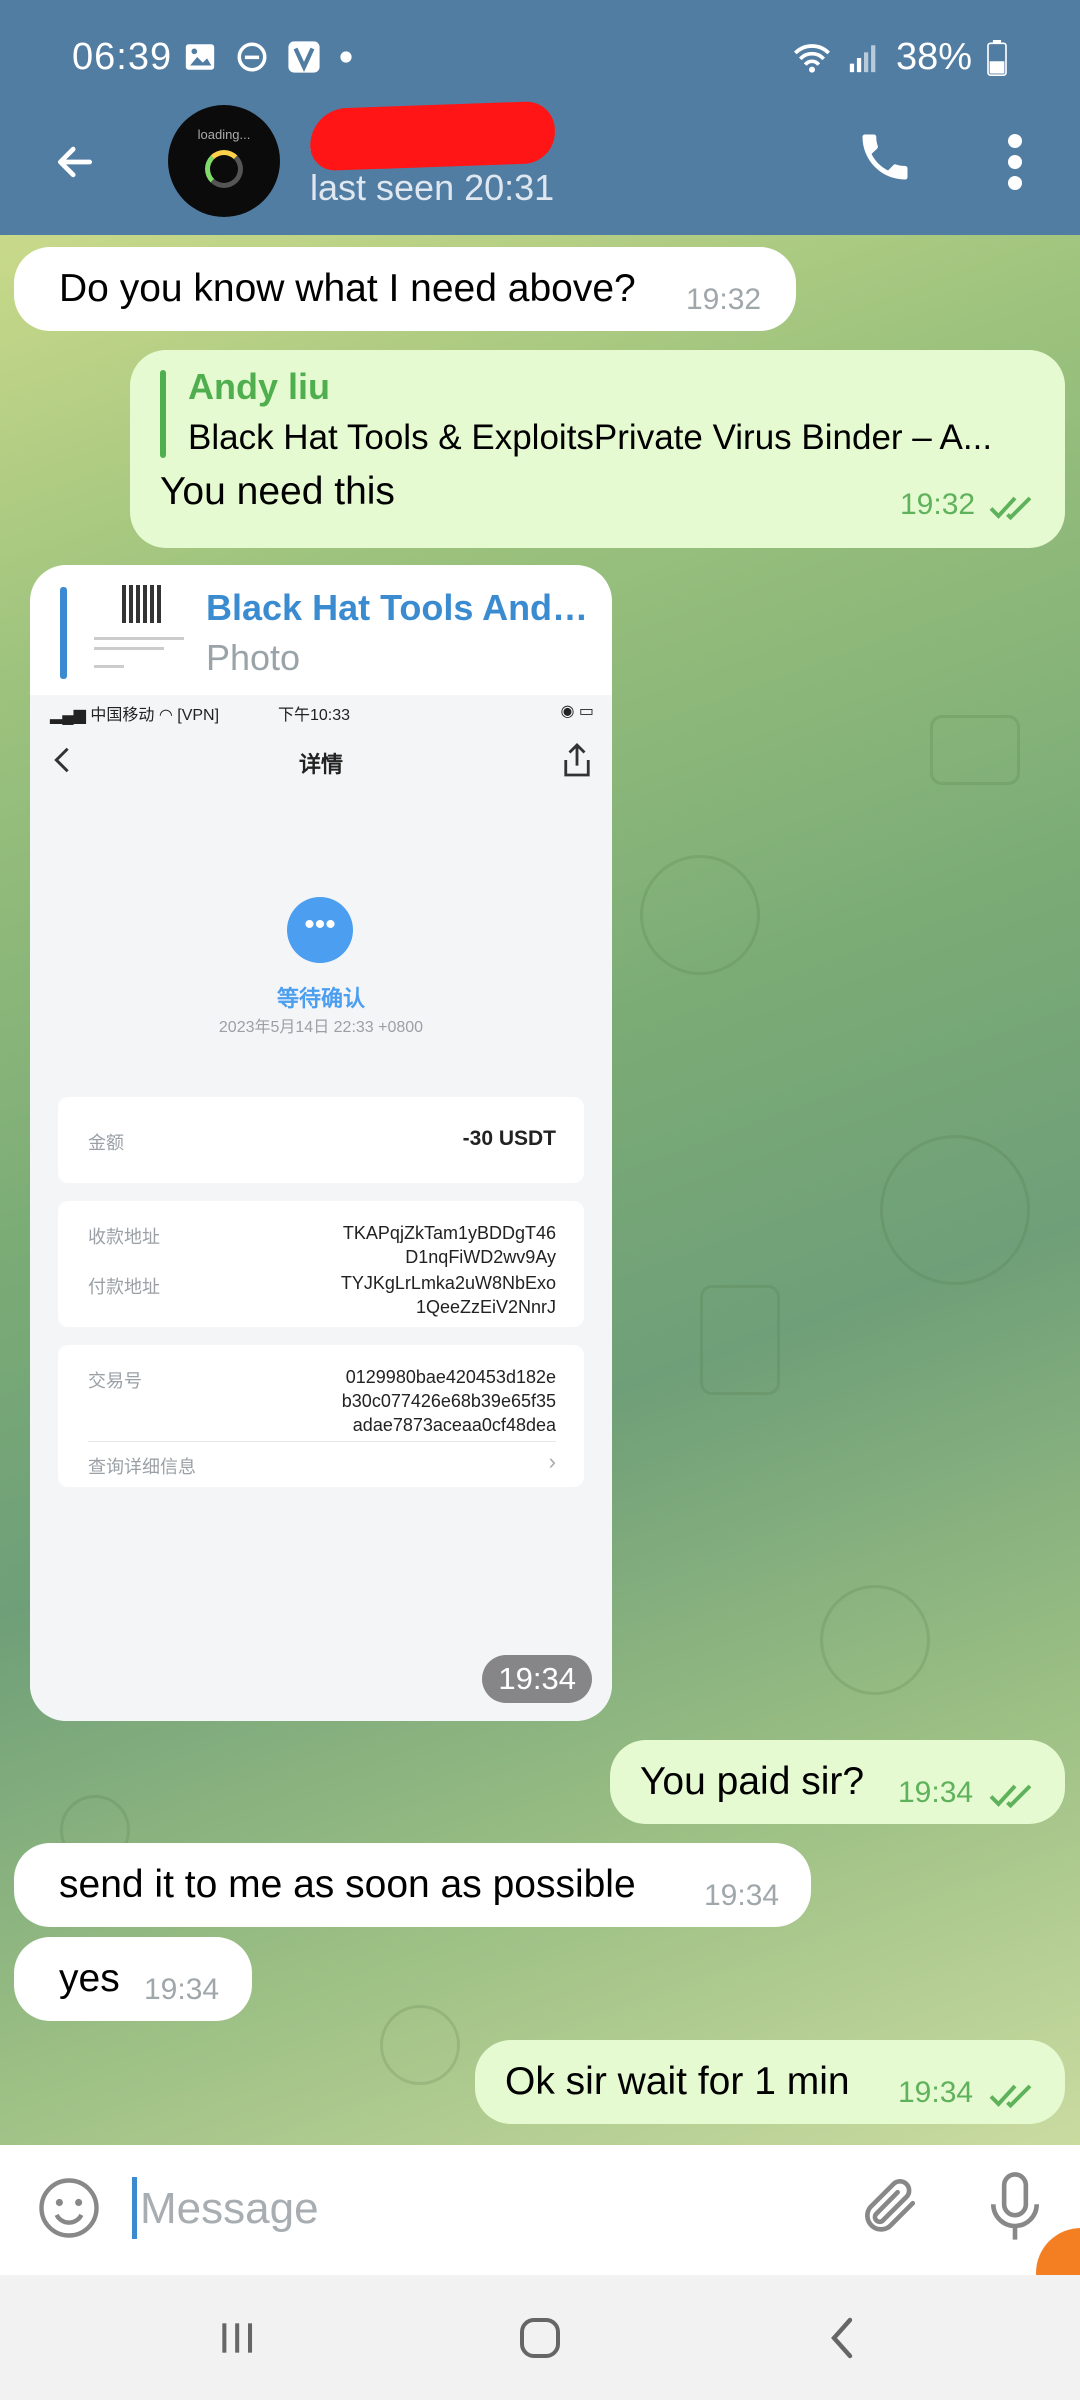 The image size is (1080, 2400). What do you see at coordinates (432, 136) in the screenshot?
I see `redaction-mark` at bounding box center [432, 136].